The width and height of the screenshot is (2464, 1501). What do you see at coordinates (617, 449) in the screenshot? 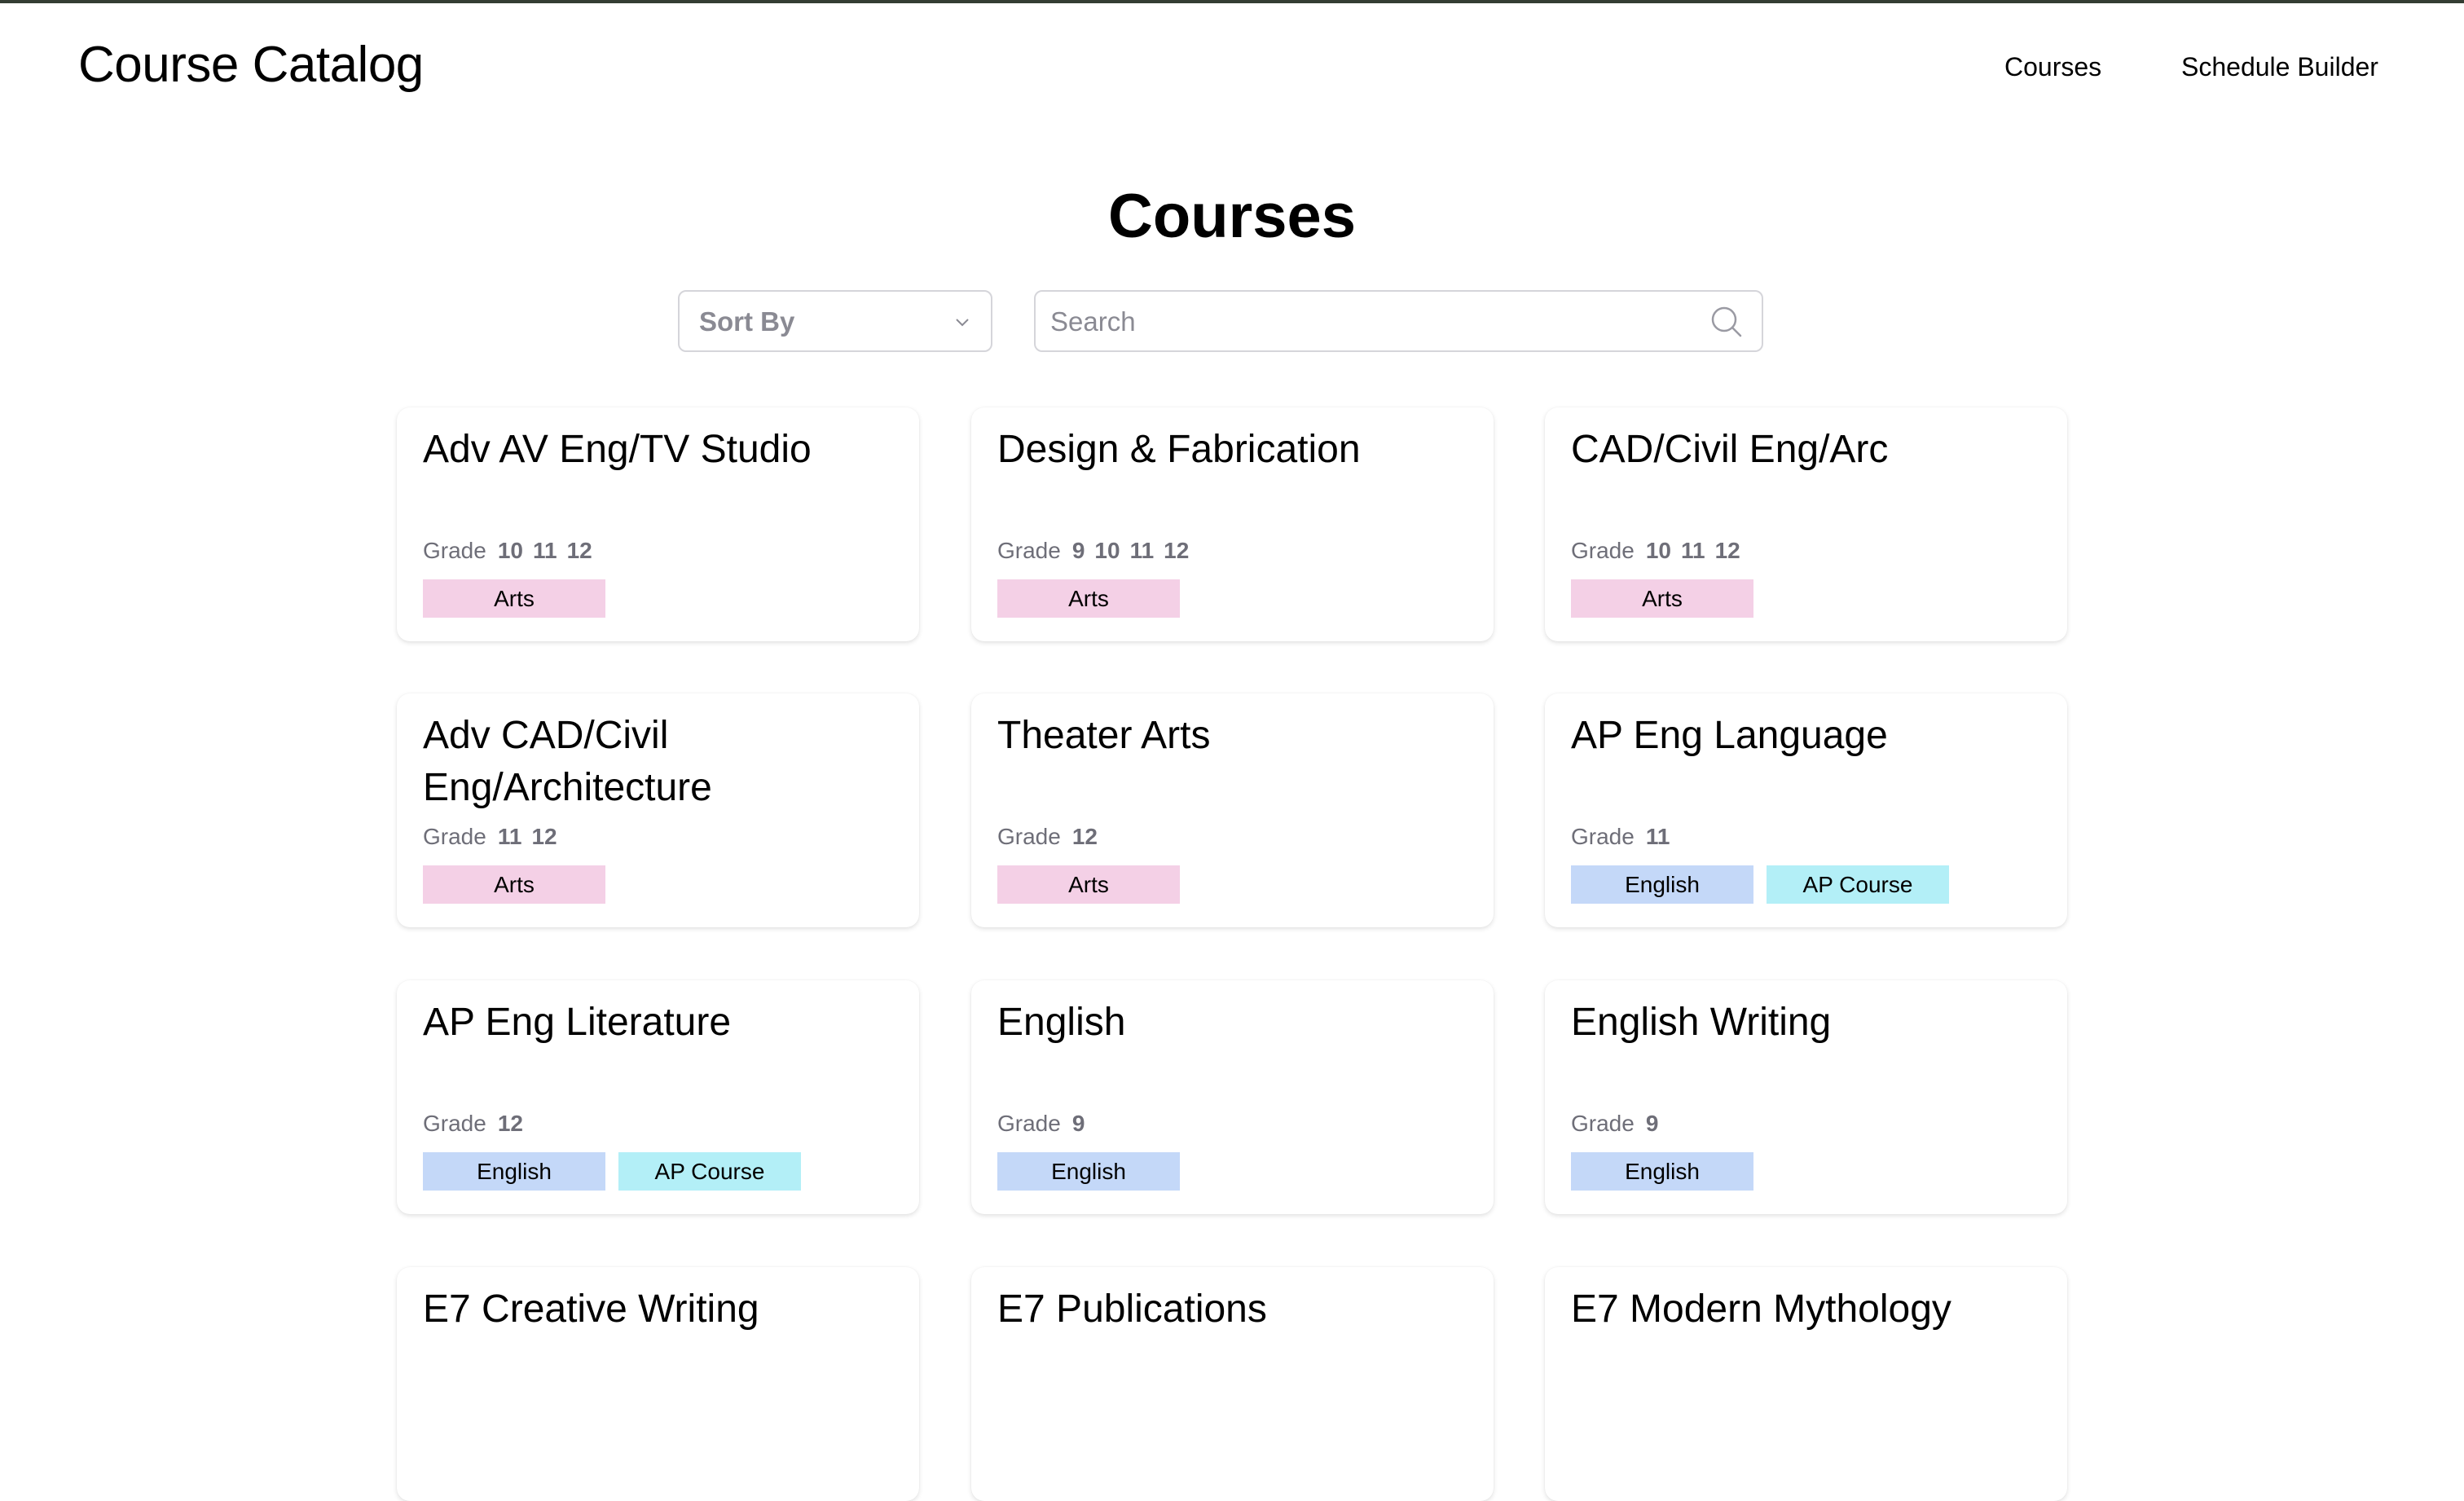
I see `course-title: Adv AV Eng/TV Studio` at bounding box center [617, 449].